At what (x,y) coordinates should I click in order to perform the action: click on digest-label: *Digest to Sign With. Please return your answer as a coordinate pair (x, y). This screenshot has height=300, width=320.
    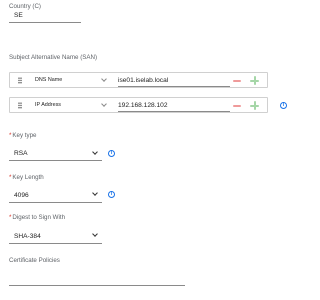
    Looking at the image, I should click on (37, 217).